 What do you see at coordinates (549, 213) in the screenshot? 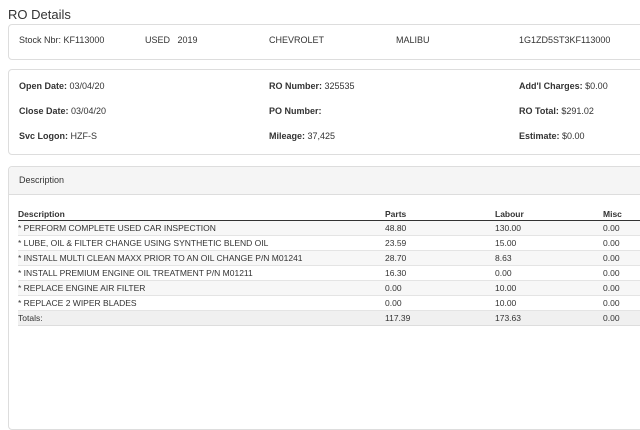
I see `column-header-labour: Labour` at bounding box center [549, 213].